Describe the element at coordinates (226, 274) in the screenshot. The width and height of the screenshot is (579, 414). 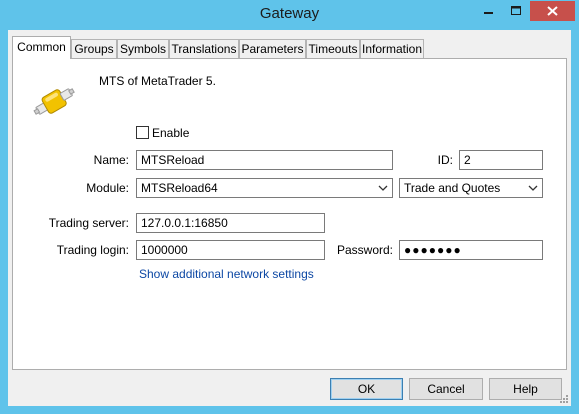
I see `network-settings-link: Show additional network settings` at that location.